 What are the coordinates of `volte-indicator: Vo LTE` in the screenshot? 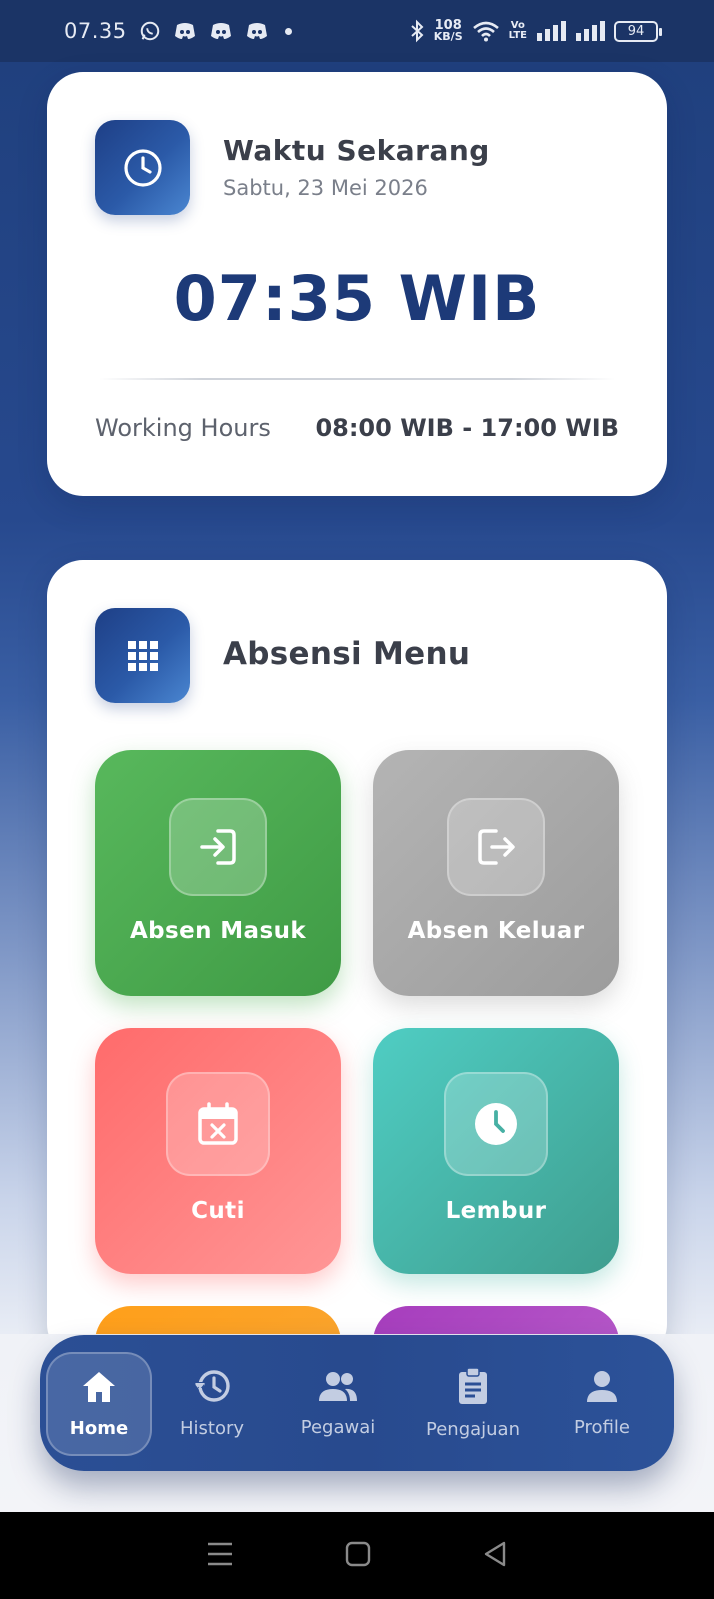 It's located at (518, 31).